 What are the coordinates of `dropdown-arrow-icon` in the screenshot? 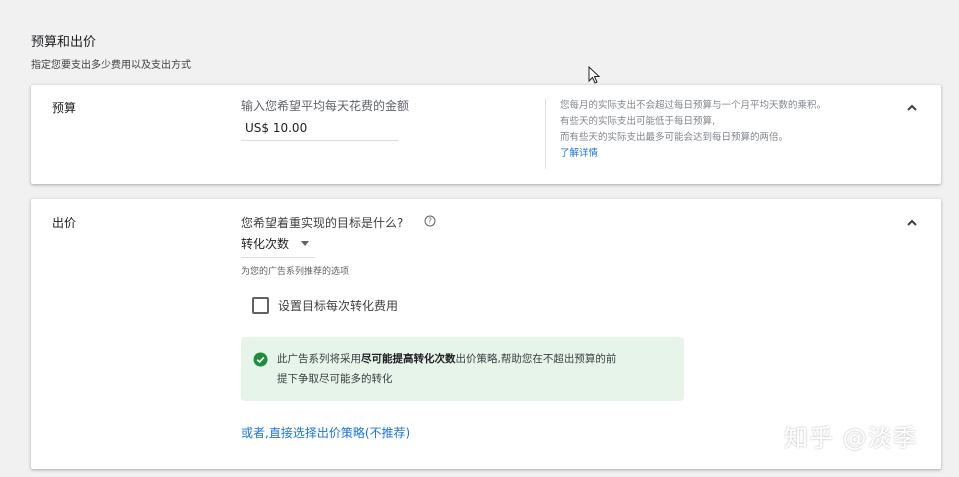 It's located at (305, 243).